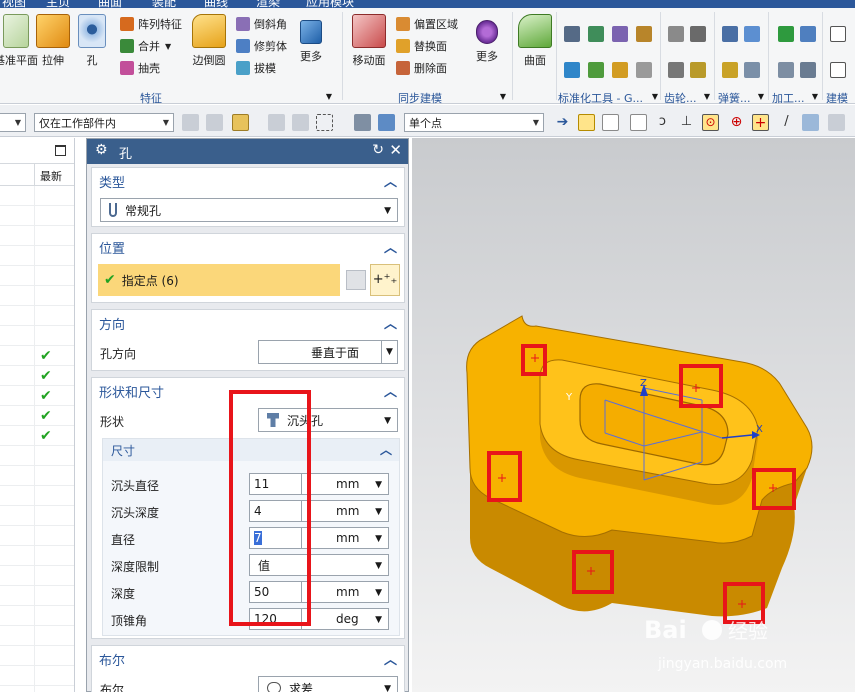 The height and width of the screenshot is (692, 855). I want to click on snap-curve-icon: ↄ, so click(662, 122).